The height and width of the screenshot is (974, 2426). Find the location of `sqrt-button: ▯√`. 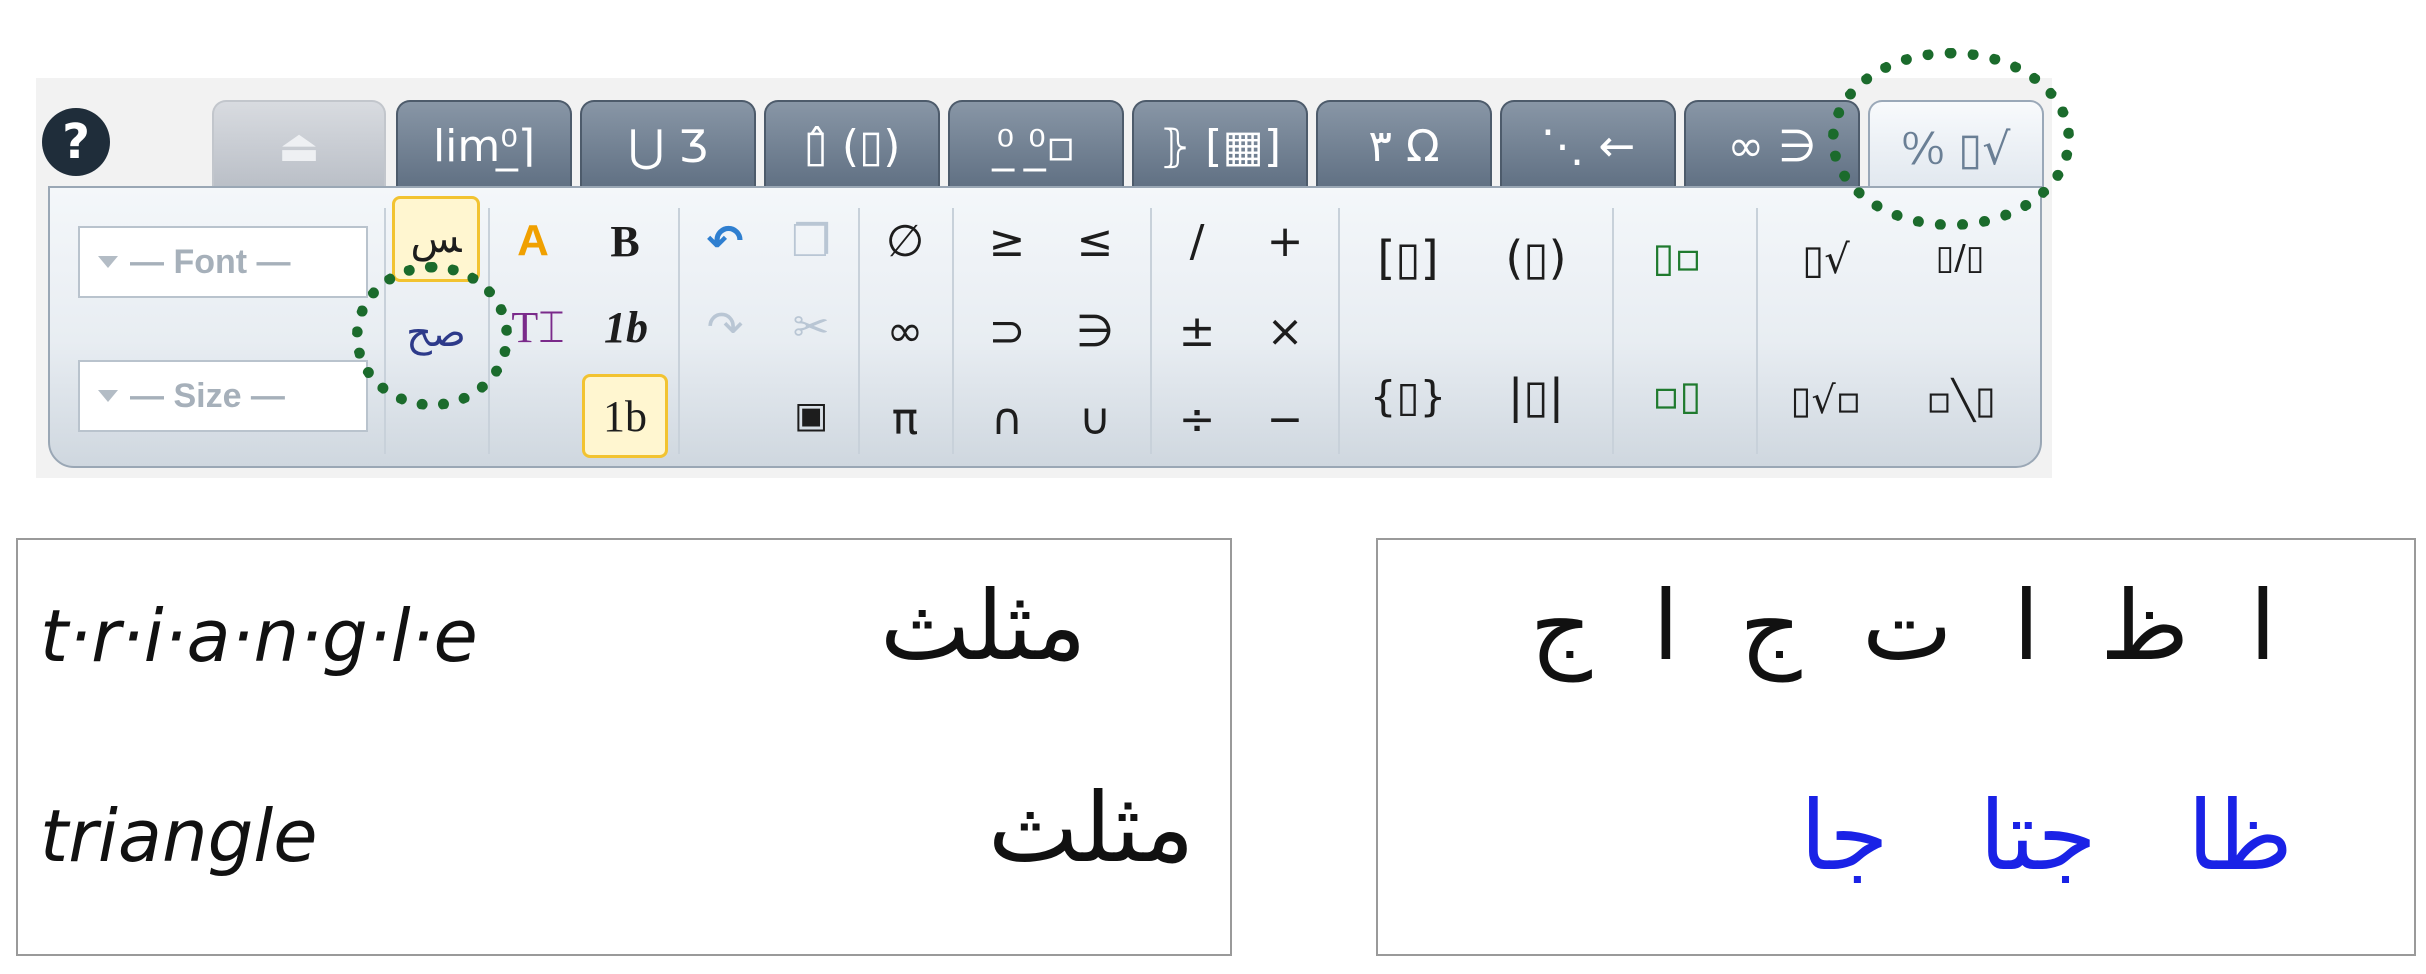

sqrt-button: ▯√ is located at coordinates (1826, 260).